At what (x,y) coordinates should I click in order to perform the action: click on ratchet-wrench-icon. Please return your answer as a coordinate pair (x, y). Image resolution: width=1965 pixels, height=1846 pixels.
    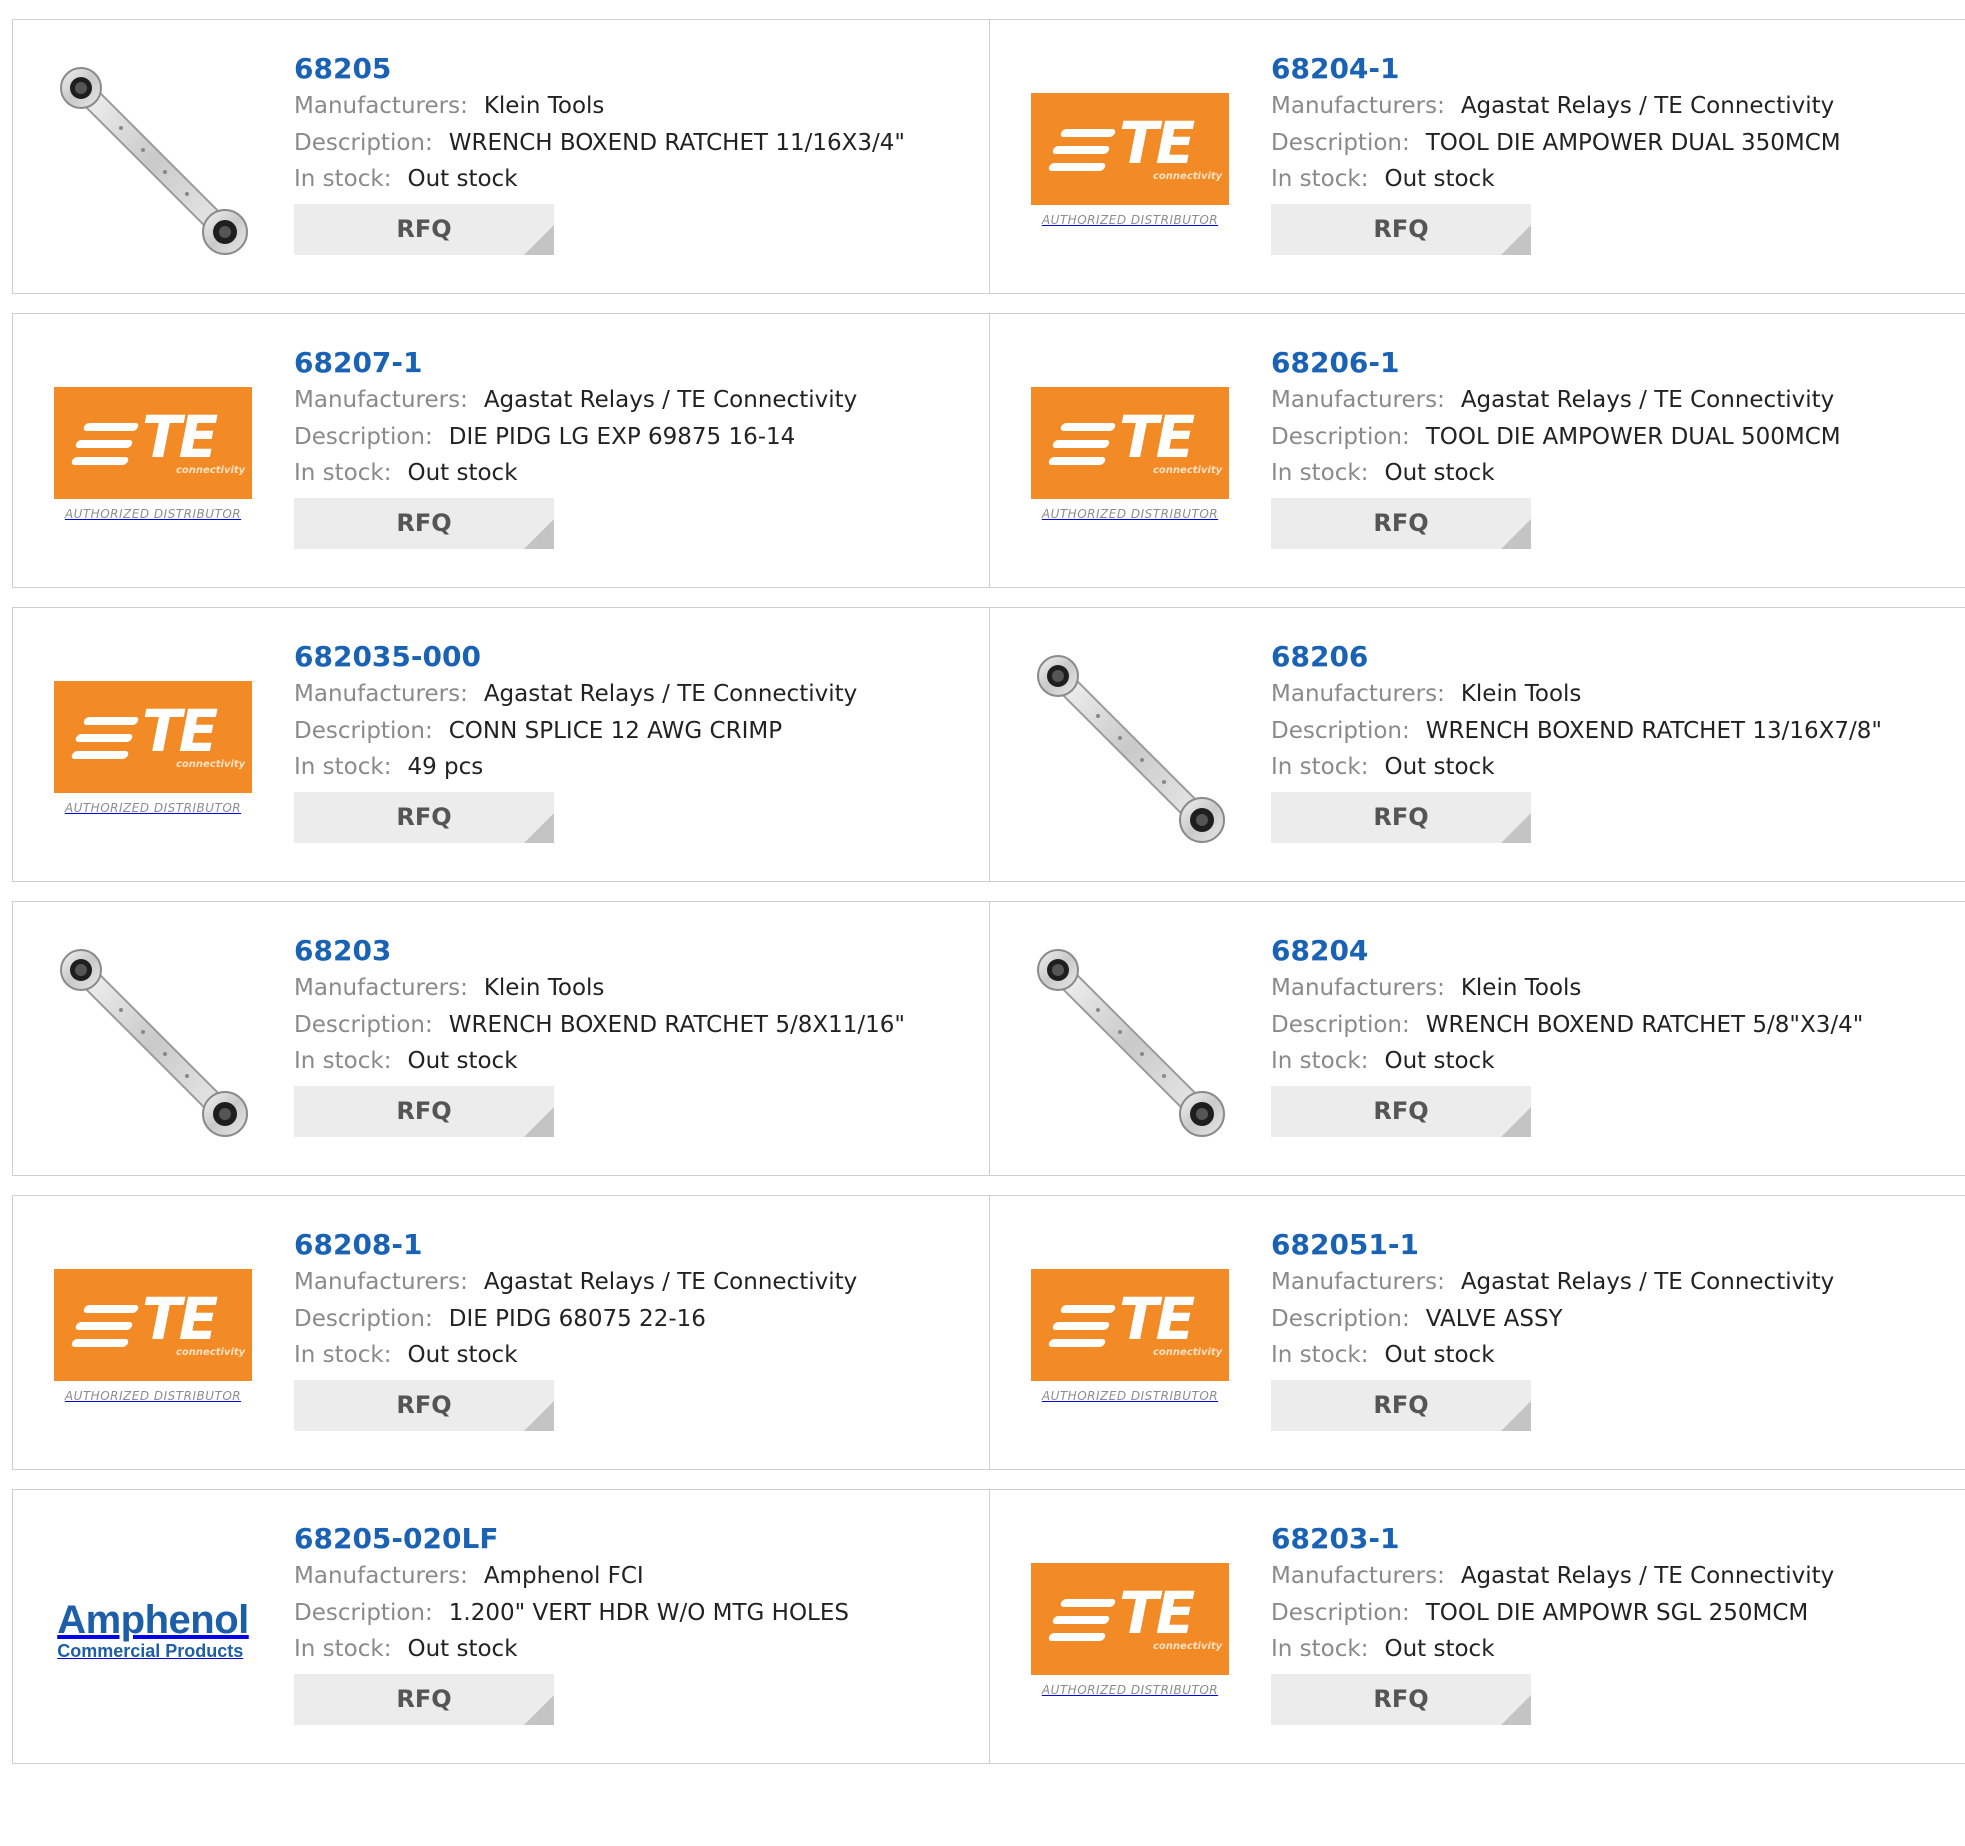
    Looking at the image, I should click on (154, 161).